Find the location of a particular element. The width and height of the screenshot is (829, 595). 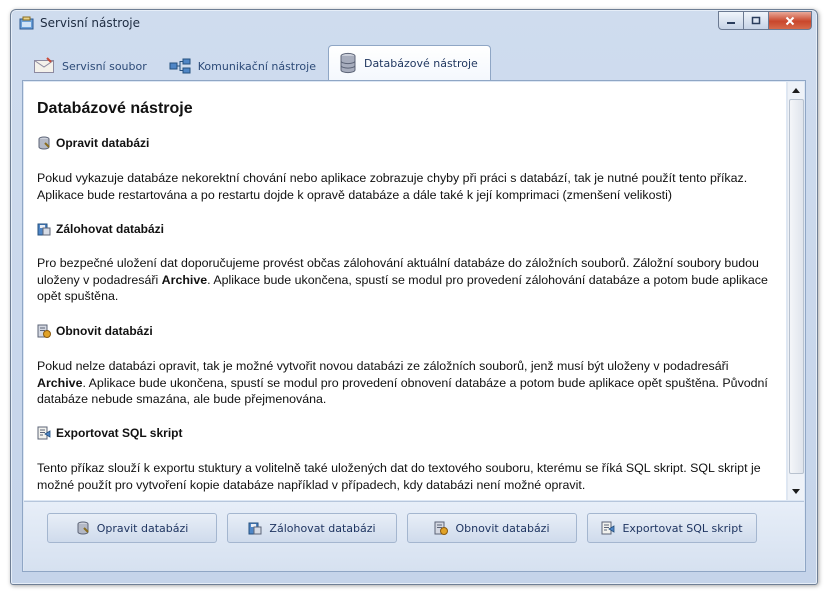

section-title-label: Opravit databázi is located at coordinates (103, 143).